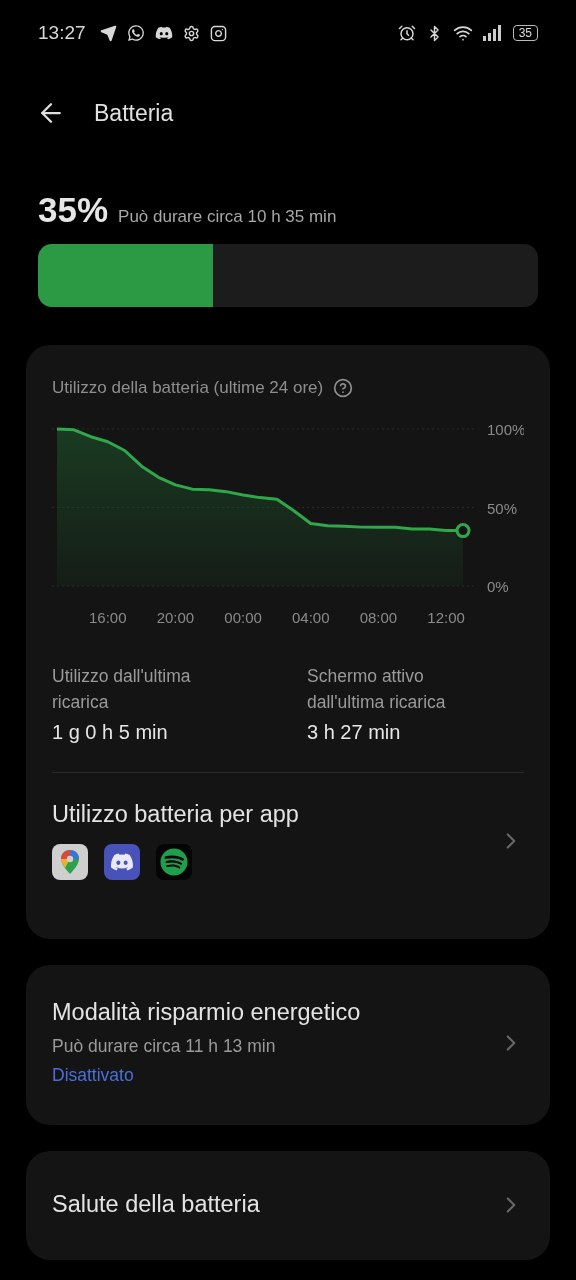 The width and height of the screenshot is (576, 1280). I want to click on y-axis-label: 0%, so click(498, 586).